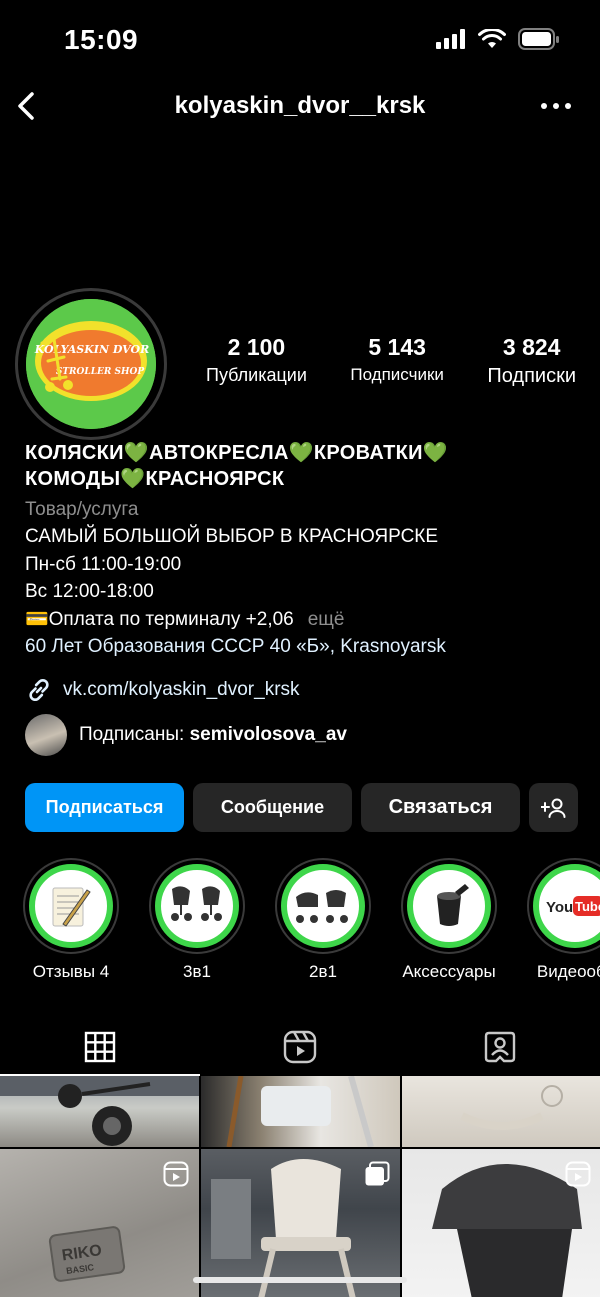 The width and height of the screenshot is (600, 1297). What do you see at coordinates (268, 734) in the screenshot?
I see `followed-by-user: semivolosova_av` at bounding box center [268, 734].